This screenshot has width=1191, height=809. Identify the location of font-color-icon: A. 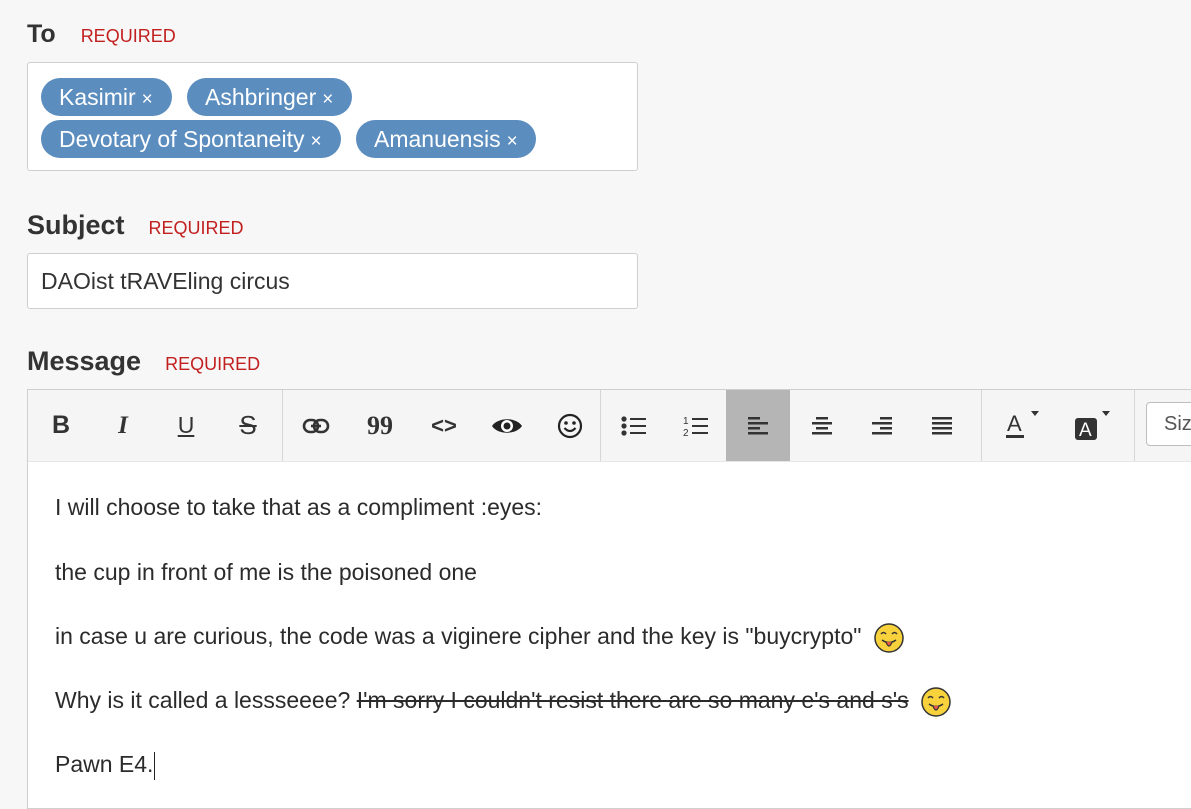
(1022, 424).